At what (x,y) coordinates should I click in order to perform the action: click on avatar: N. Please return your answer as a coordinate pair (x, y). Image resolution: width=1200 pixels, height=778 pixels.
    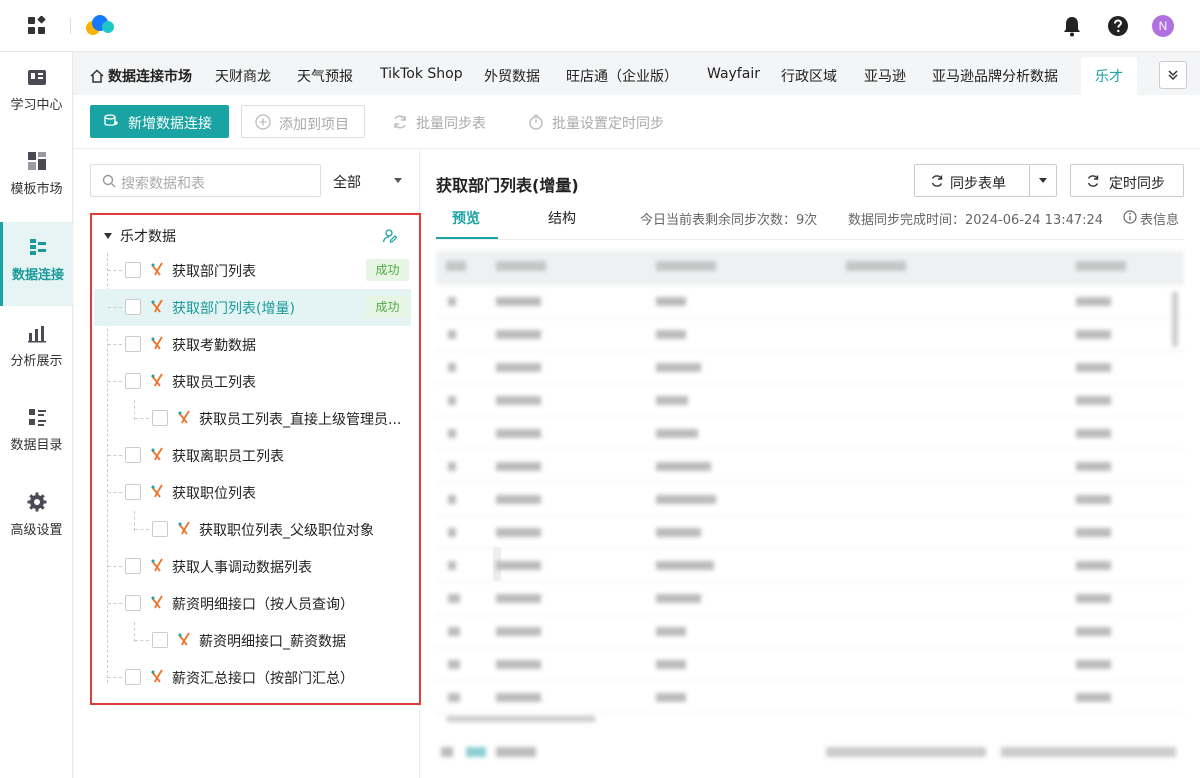
    Looking at the image, I should click on (1163, 26).